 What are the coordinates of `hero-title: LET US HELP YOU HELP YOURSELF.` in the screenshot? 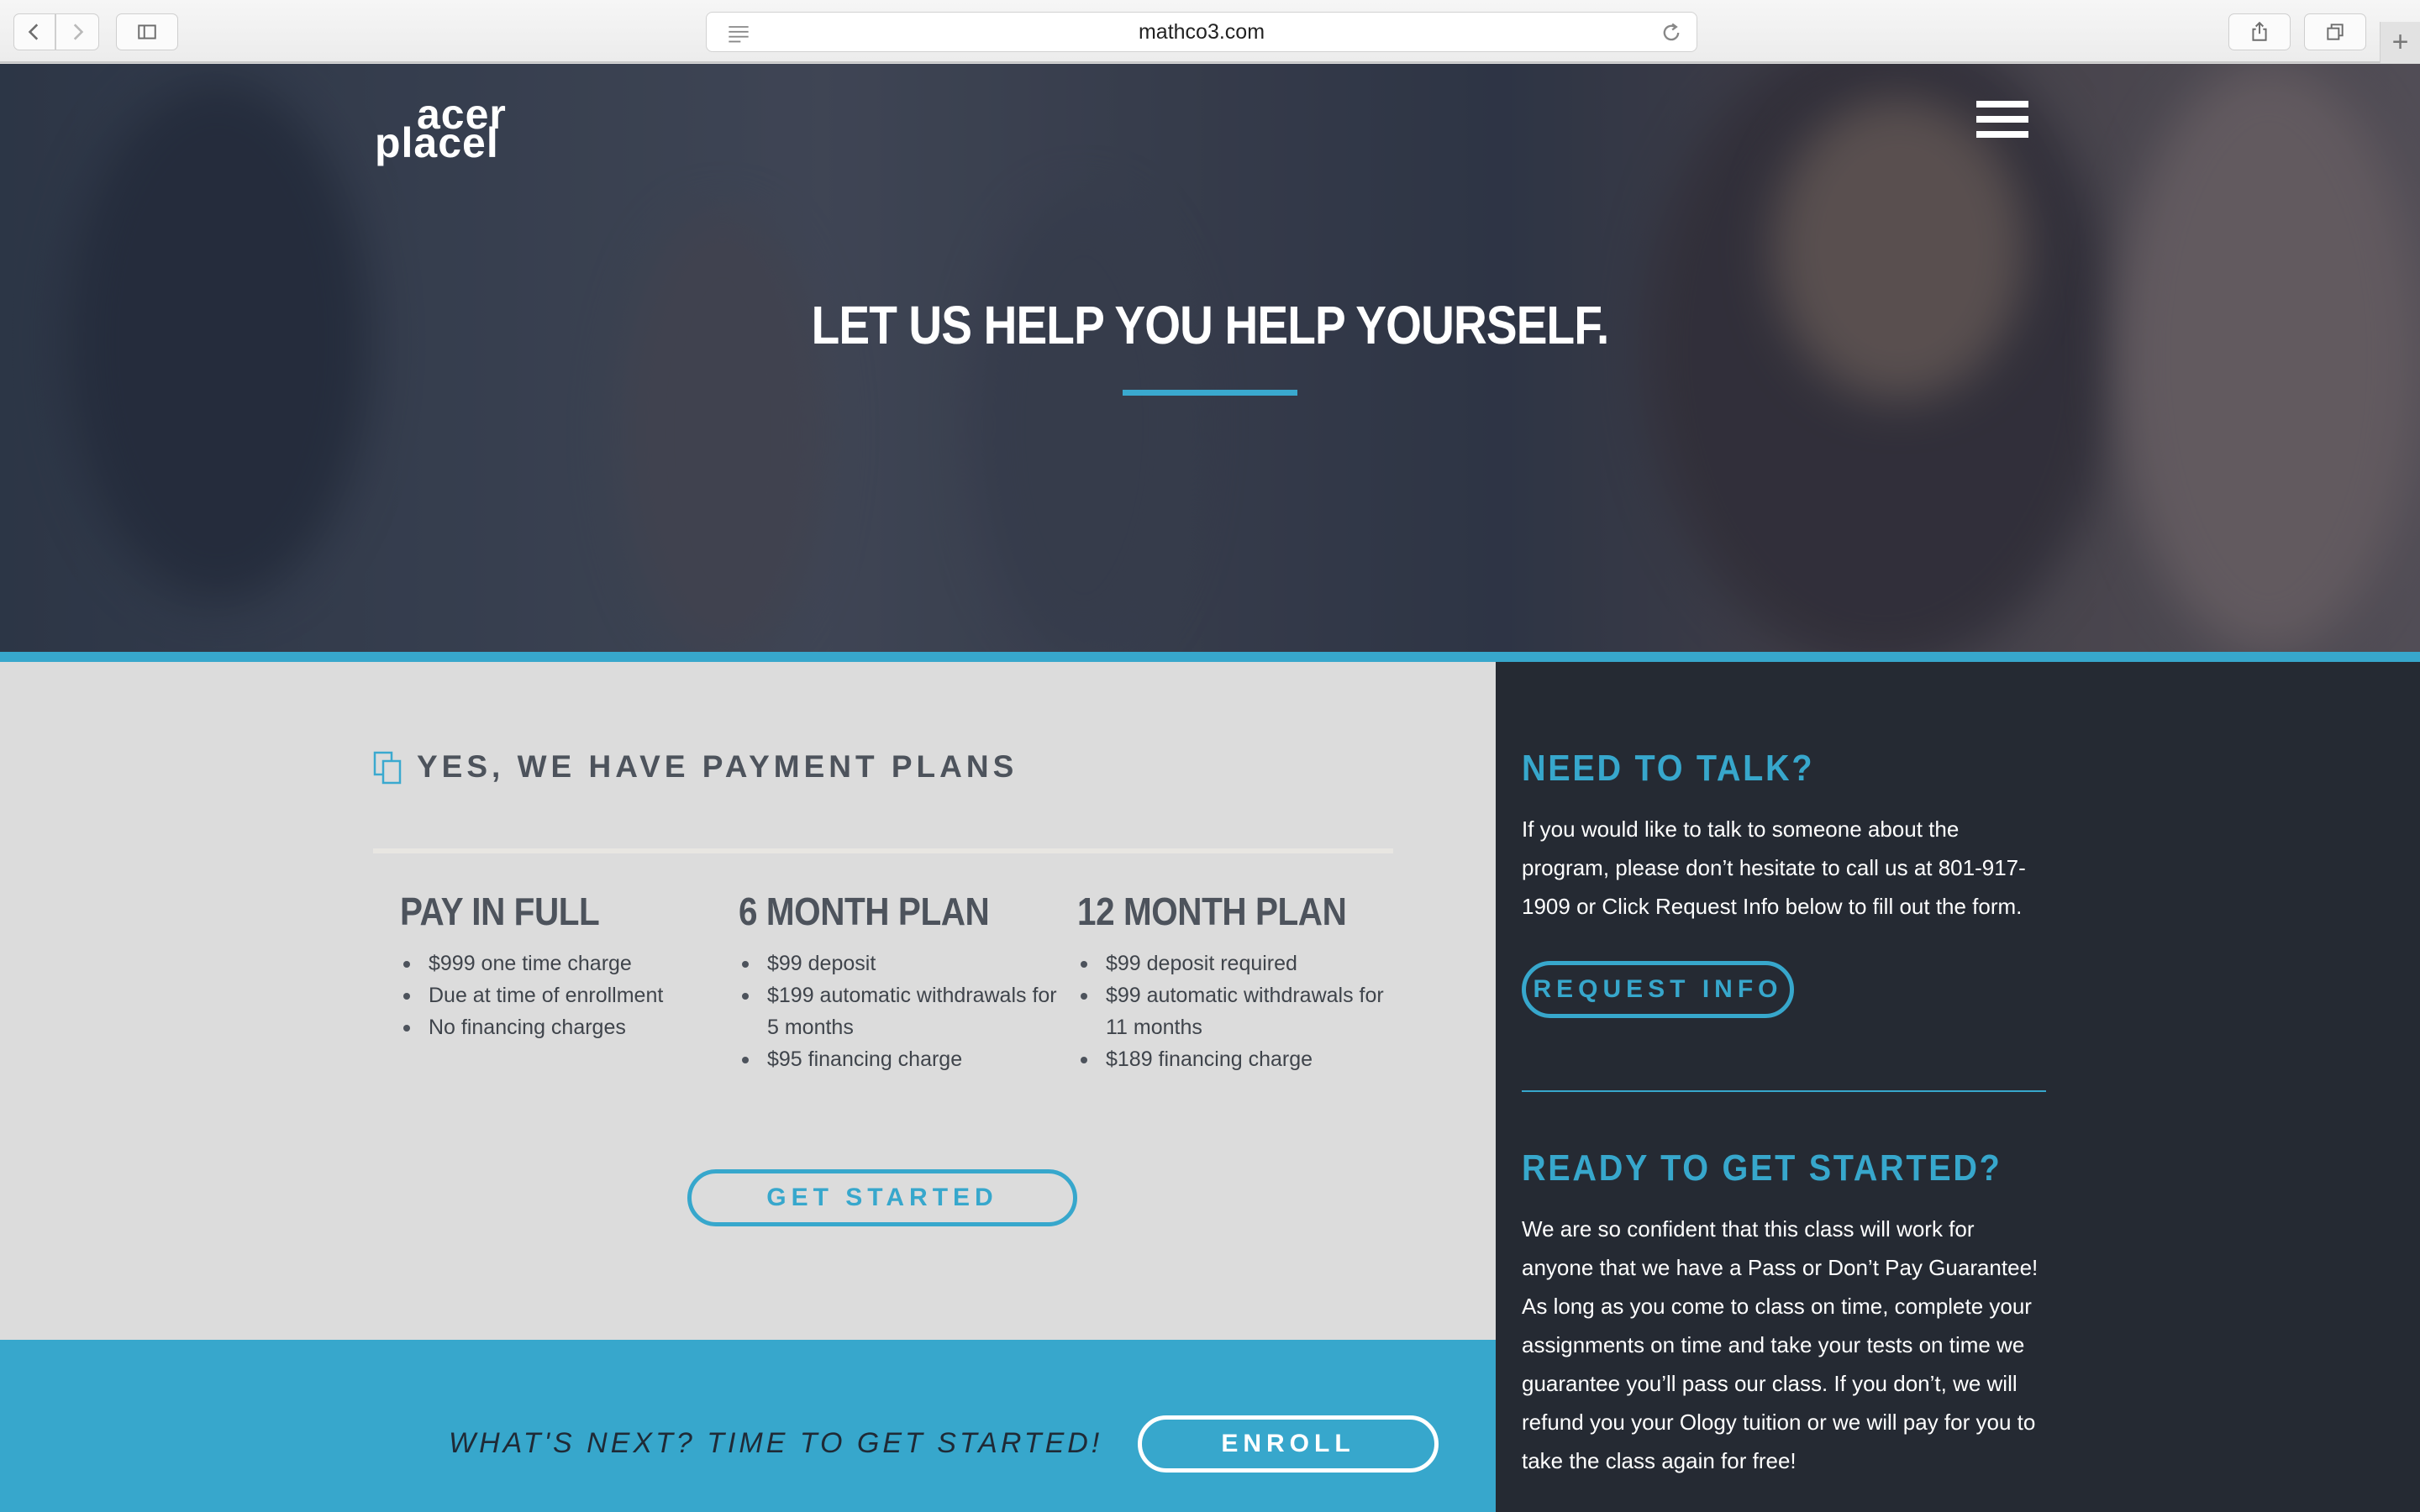 It's located at (1210, 325).